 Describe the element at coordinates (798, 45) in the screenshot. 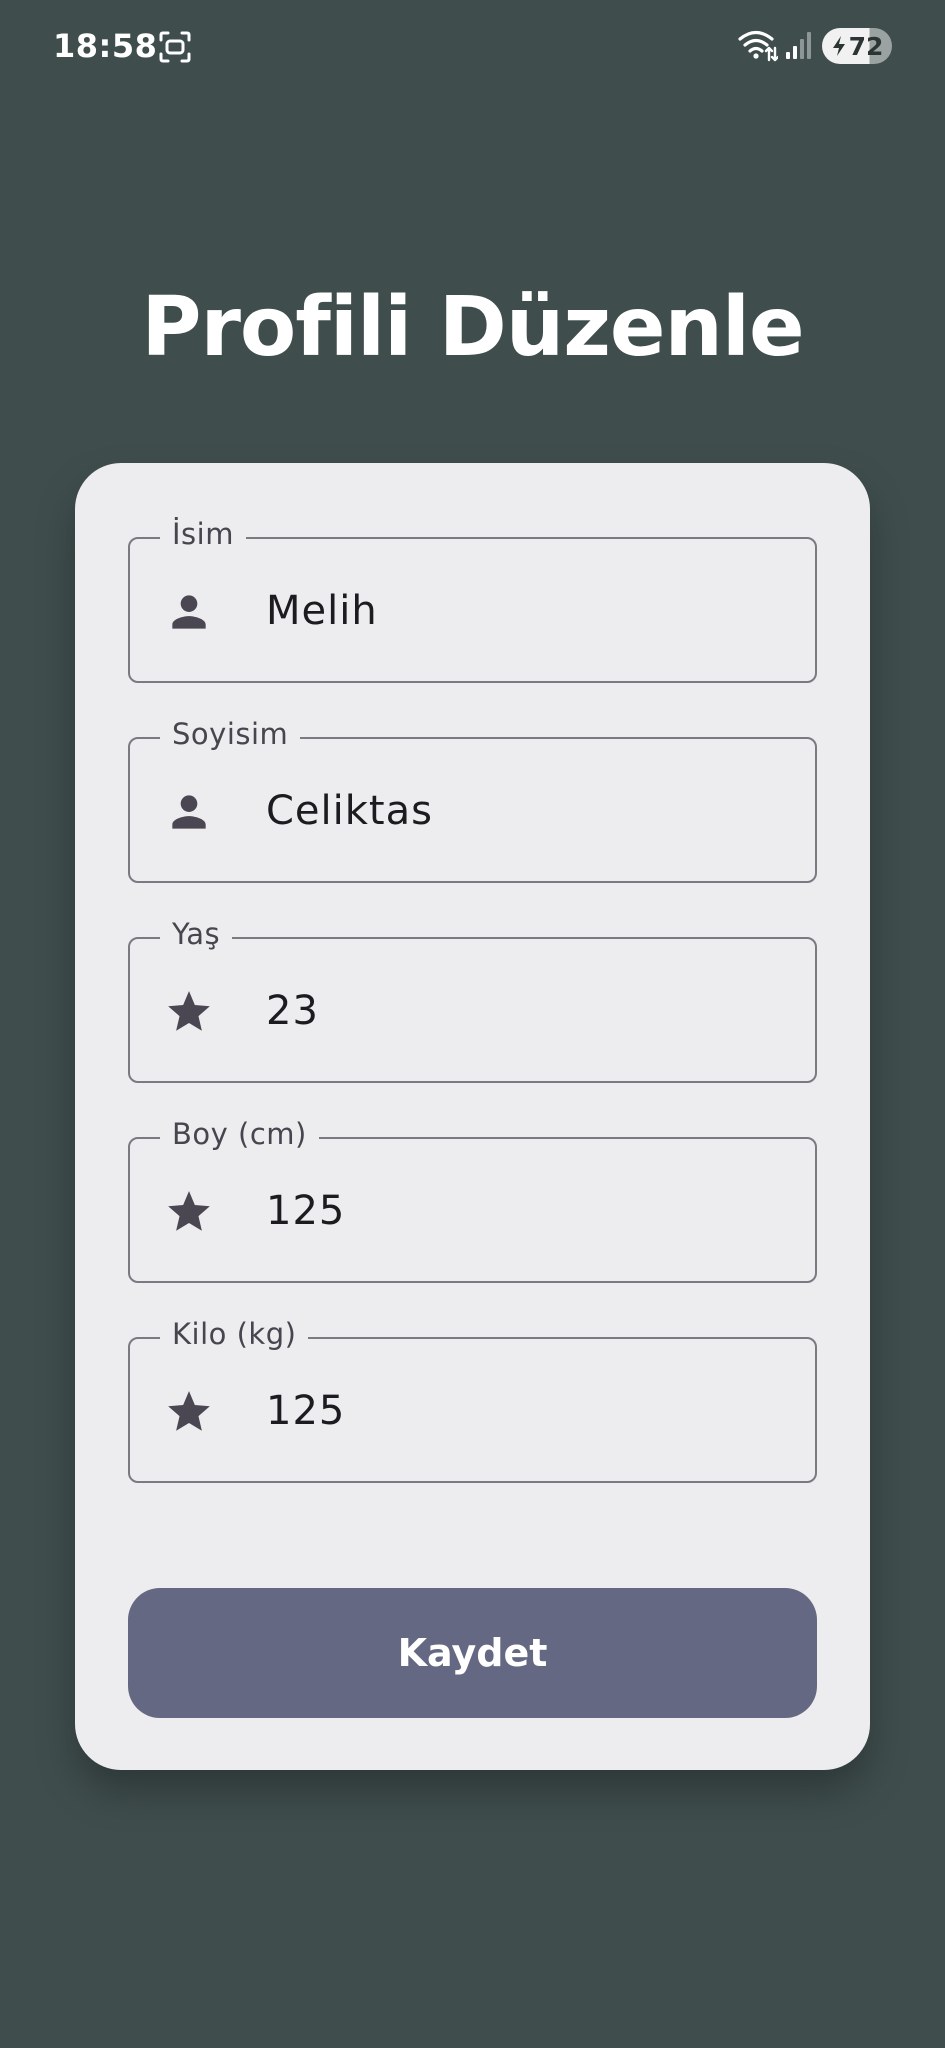

I see `signal-icon` at that location.